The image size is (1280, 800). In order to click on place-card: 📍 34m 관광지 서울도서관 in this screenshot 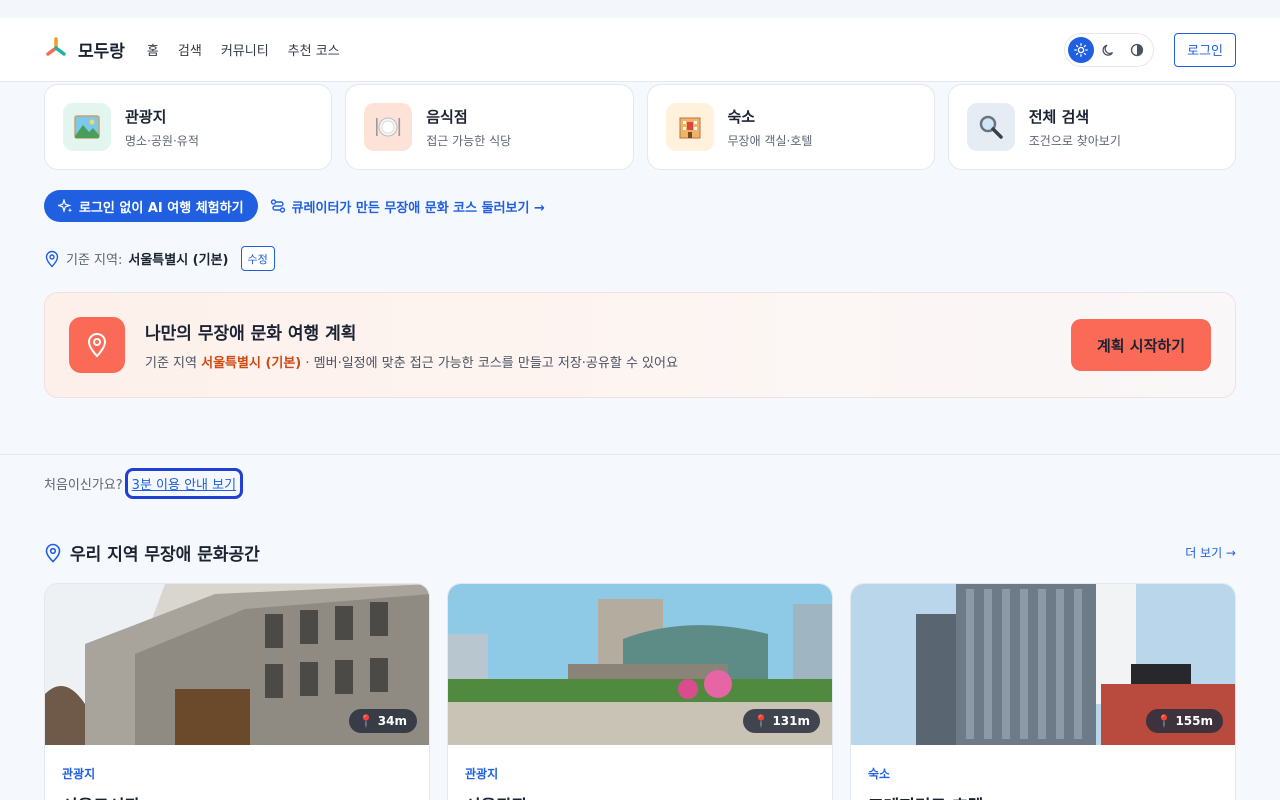, I will do `click(237, 691)`.